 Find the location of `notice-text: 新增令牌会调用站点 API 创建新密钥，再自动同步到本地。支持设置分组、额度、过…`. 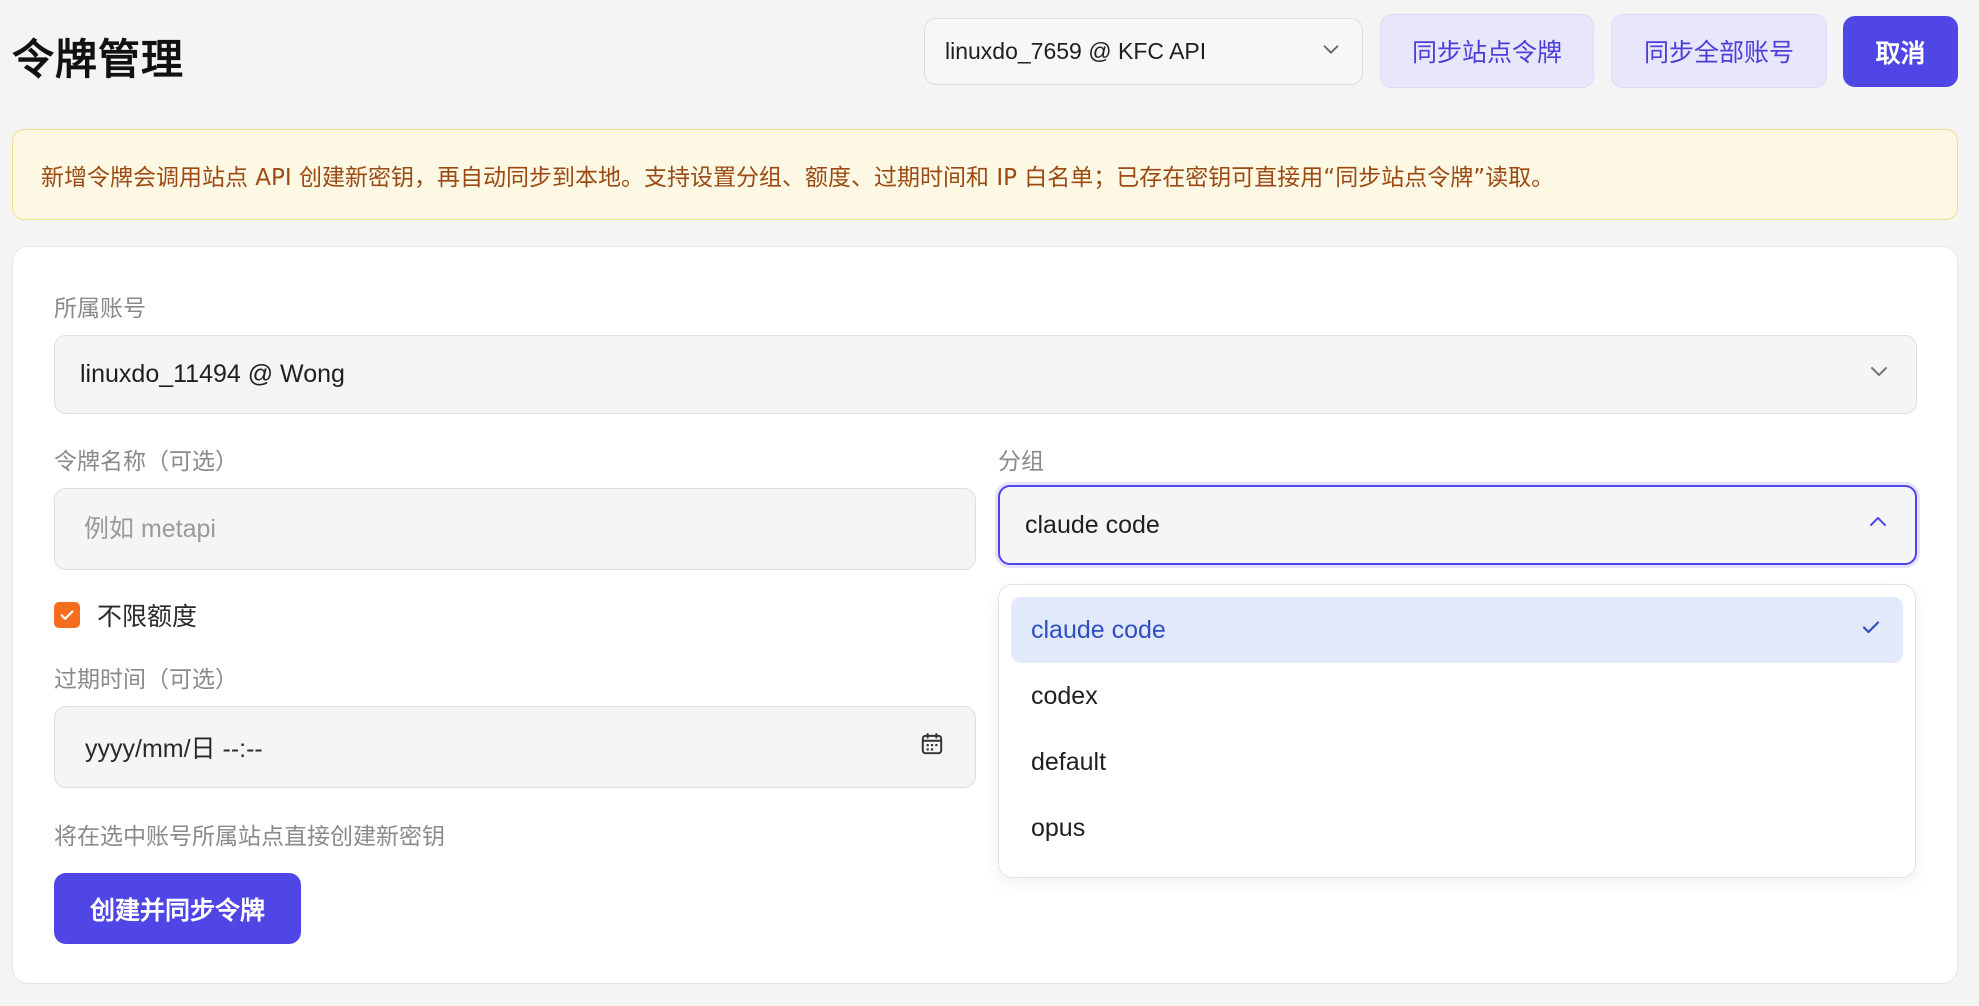

notice-text: 新增令牌会调用站点 API 创建新密钥，再自动同步到本地。支持设置分组、额度、过… is located at coordinates (798, 177).